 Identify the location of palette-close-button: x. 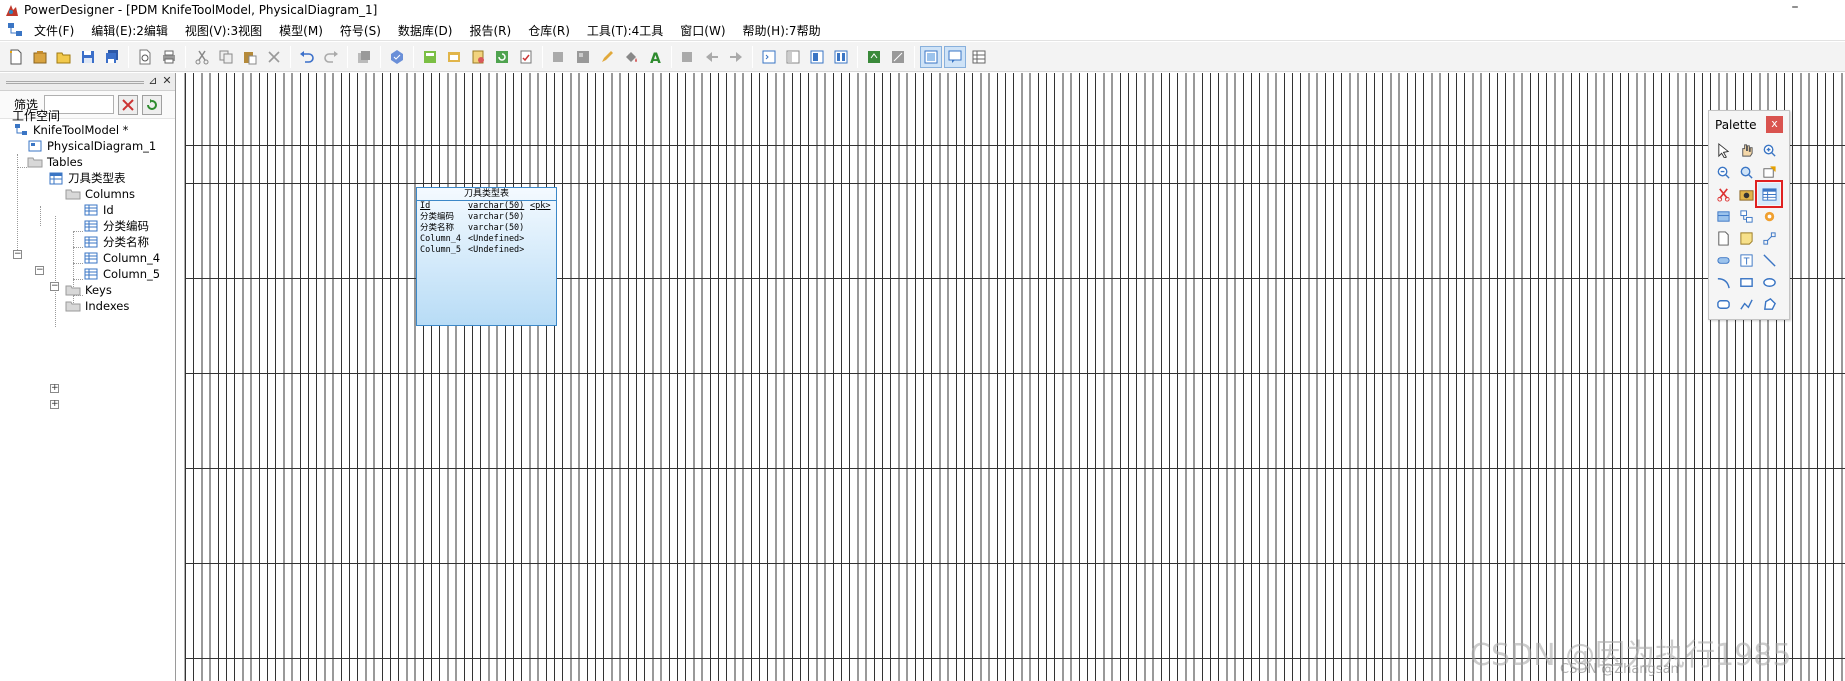
(1774, 124).